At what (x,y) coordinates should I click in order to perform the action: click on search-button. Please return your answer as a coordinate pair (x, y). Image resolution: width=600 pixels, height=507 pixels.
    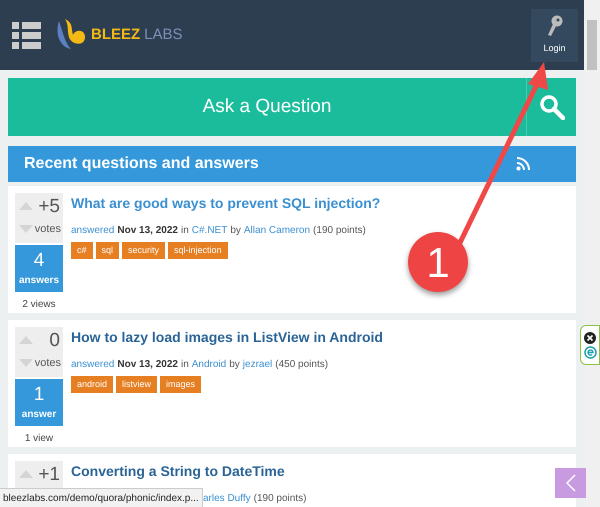
    Looking at the image, I should click on (551, 107).